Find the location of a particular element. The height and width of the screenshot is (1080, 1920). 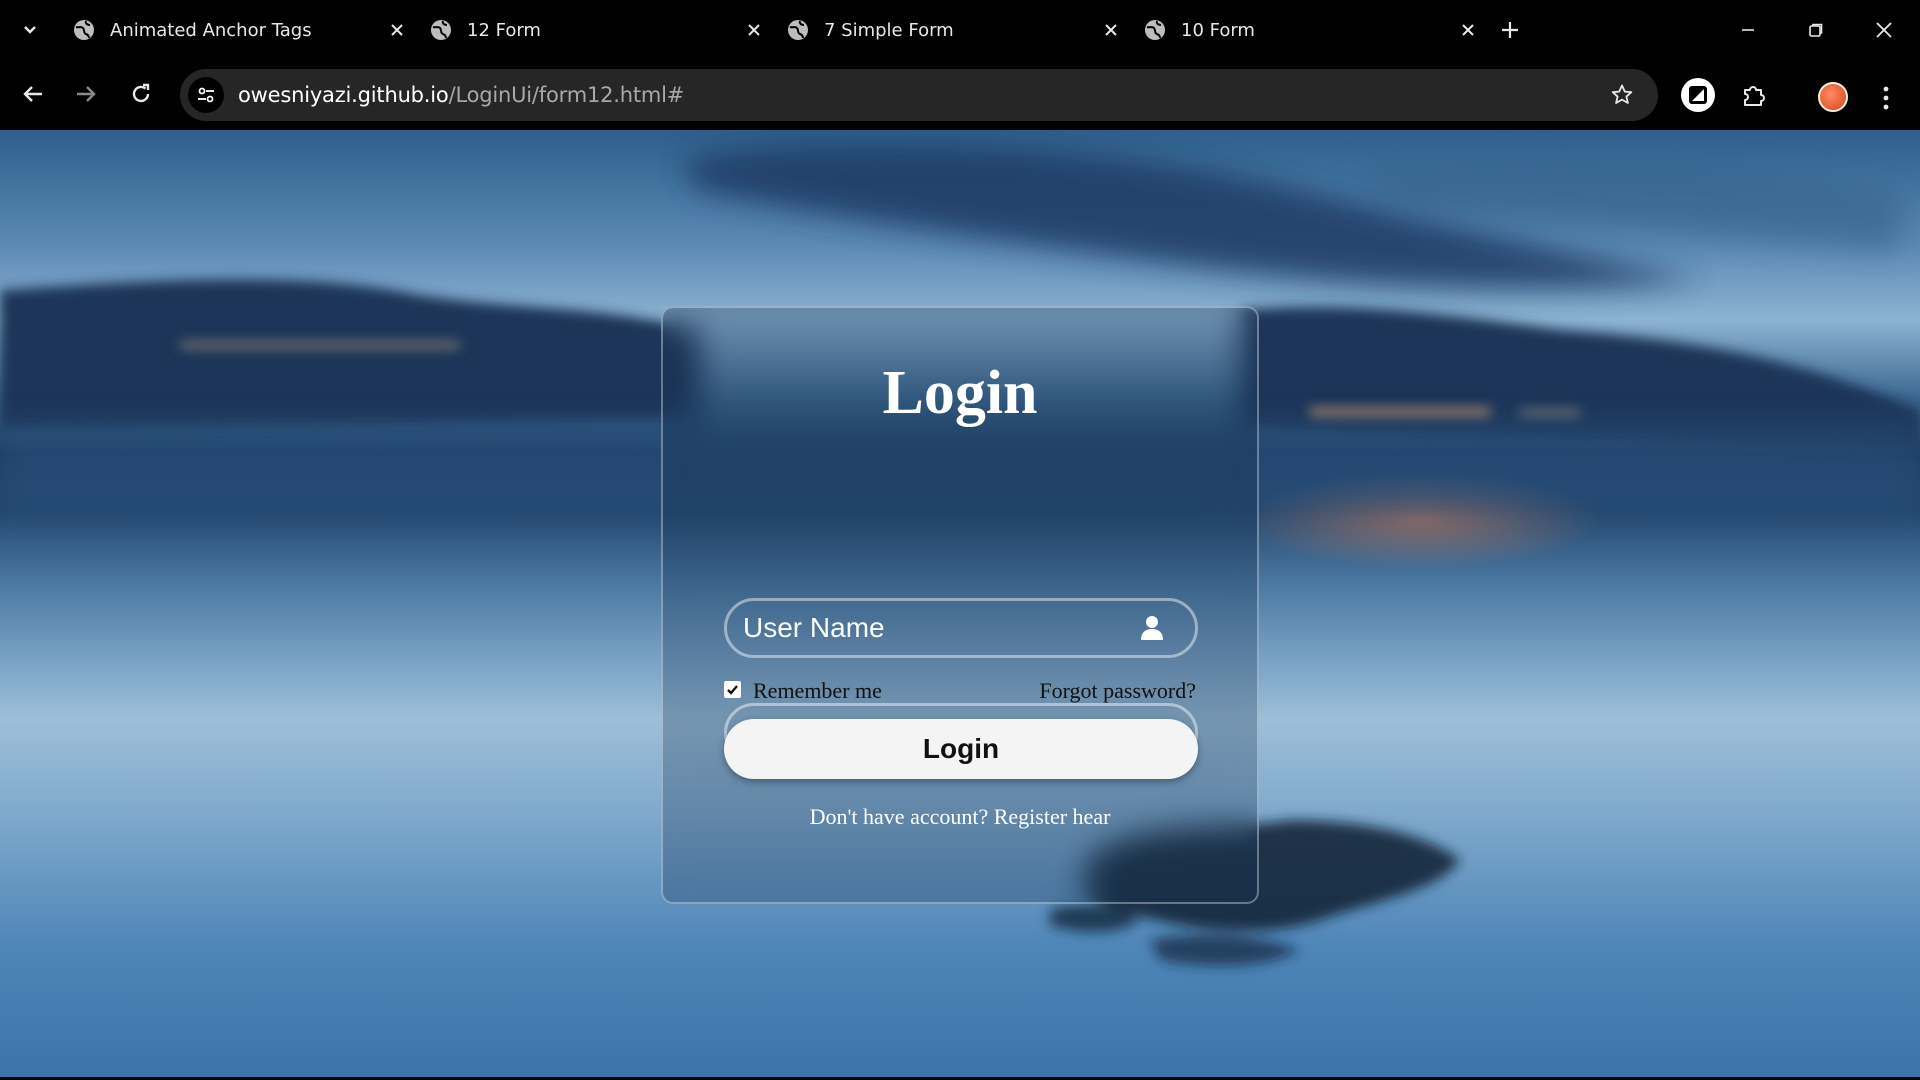

tune-icon is located at coordinates (206, 95).